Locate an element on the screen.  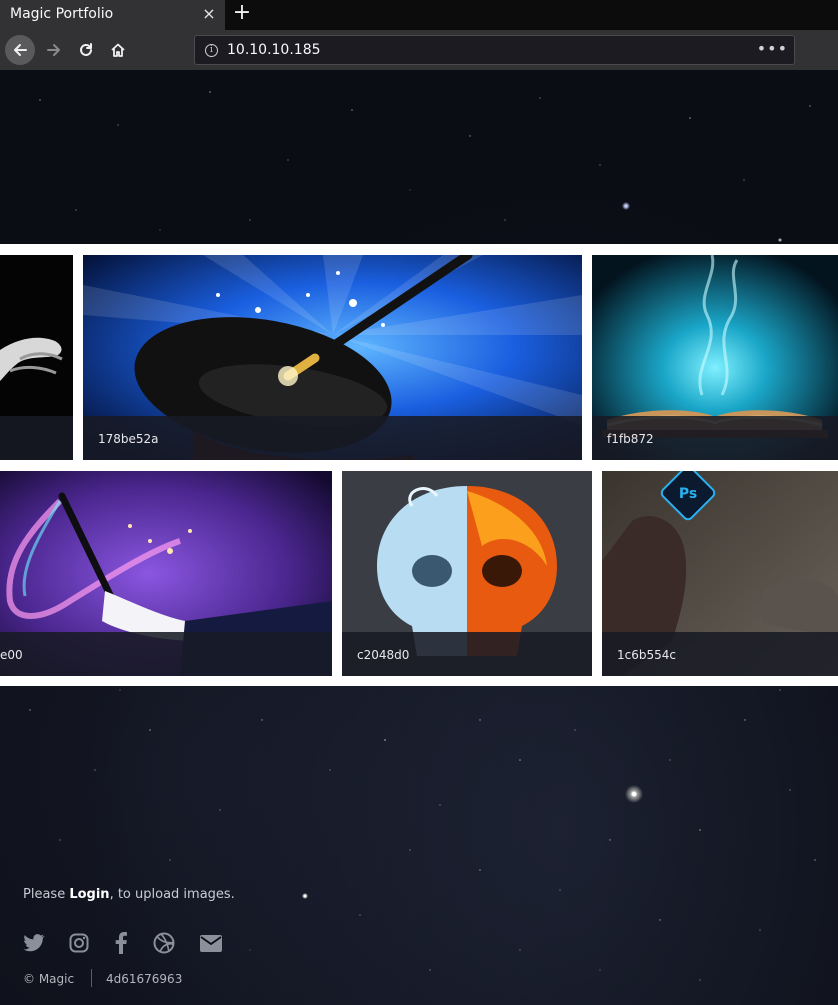
arrow-left-icon is located at coordinates (20, 50).